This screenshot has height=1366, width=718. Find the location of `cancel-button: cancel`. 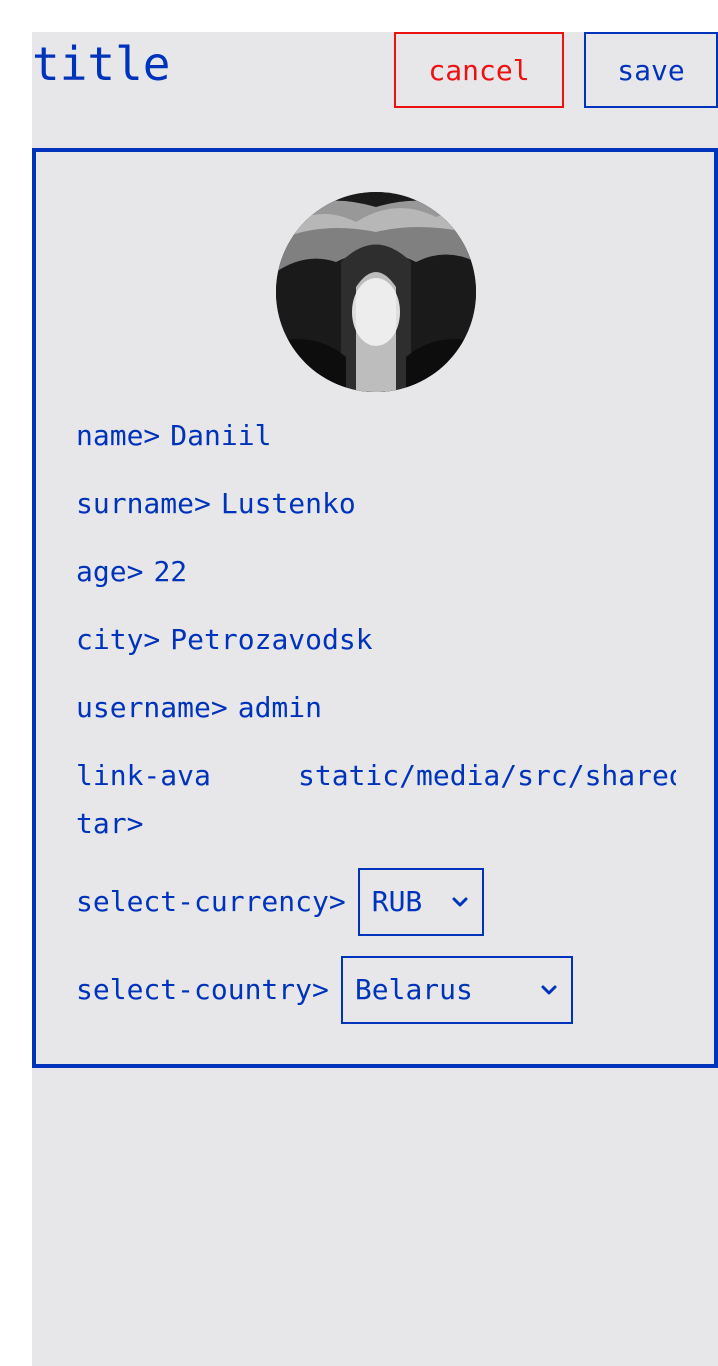

cancel-button: cancel is located at coordinates (479, 70).